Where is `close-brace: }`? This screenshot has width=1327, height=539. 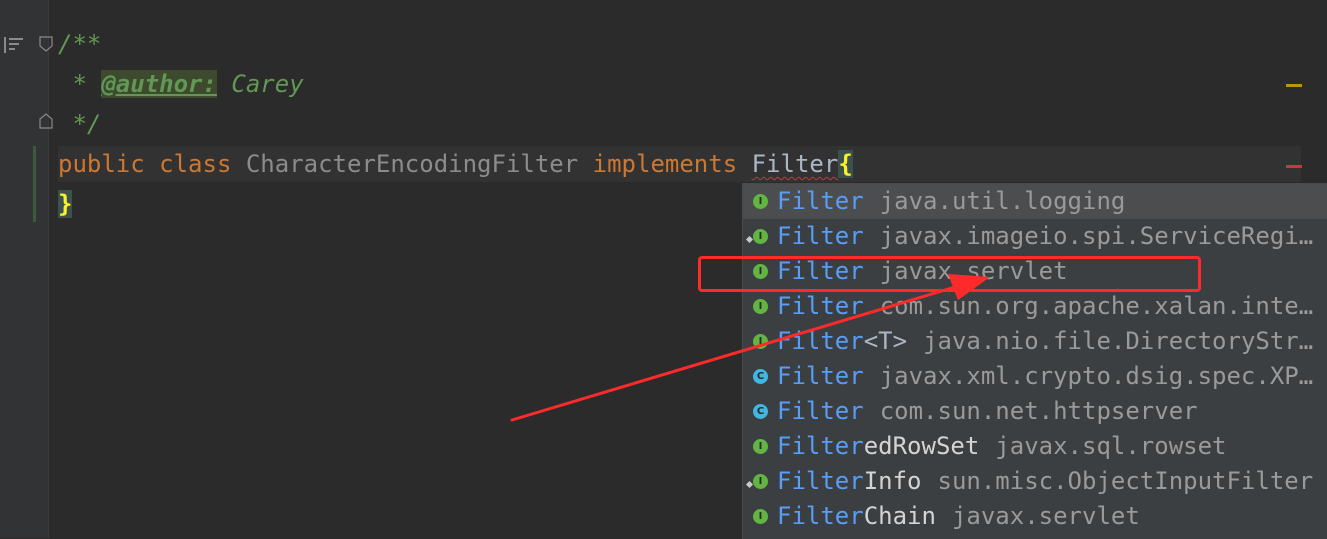
close-brace: } is located at coordinates (65, 204).